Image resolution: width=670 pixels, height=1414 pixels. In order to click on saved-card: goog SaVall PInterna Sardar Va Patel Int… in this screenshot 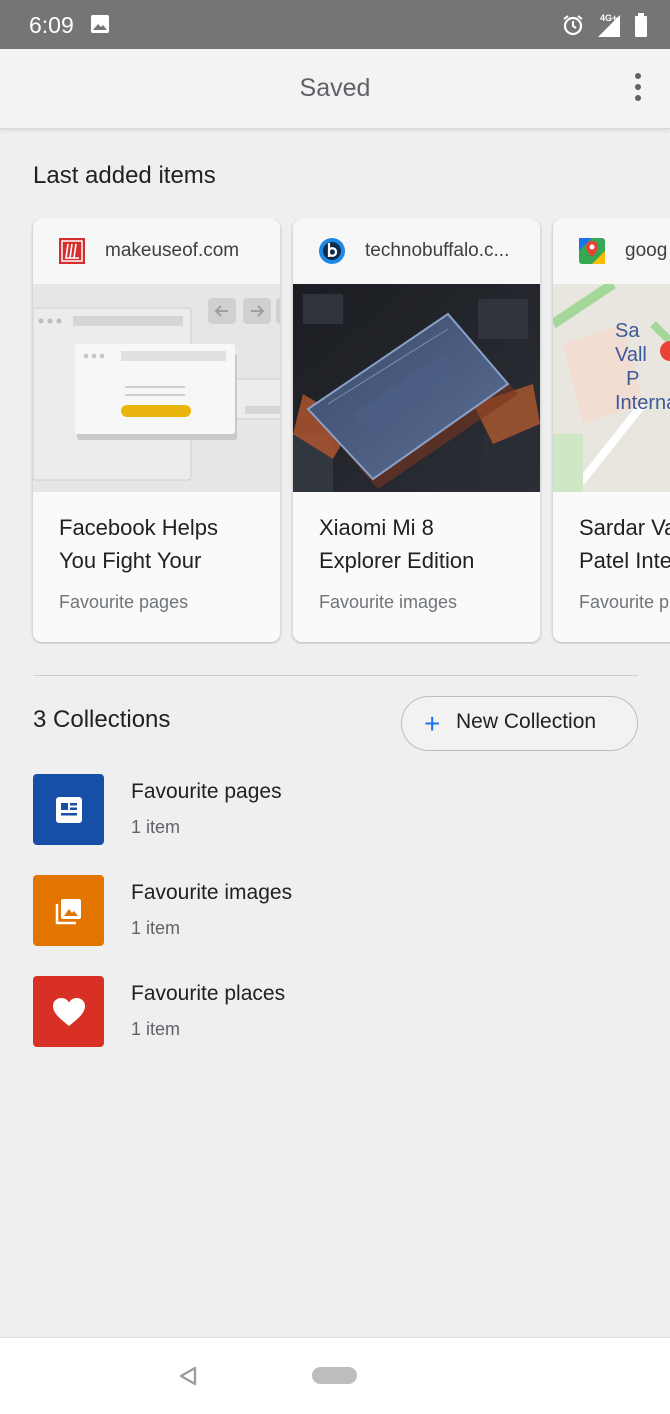, I will do `click(611, 430)`.